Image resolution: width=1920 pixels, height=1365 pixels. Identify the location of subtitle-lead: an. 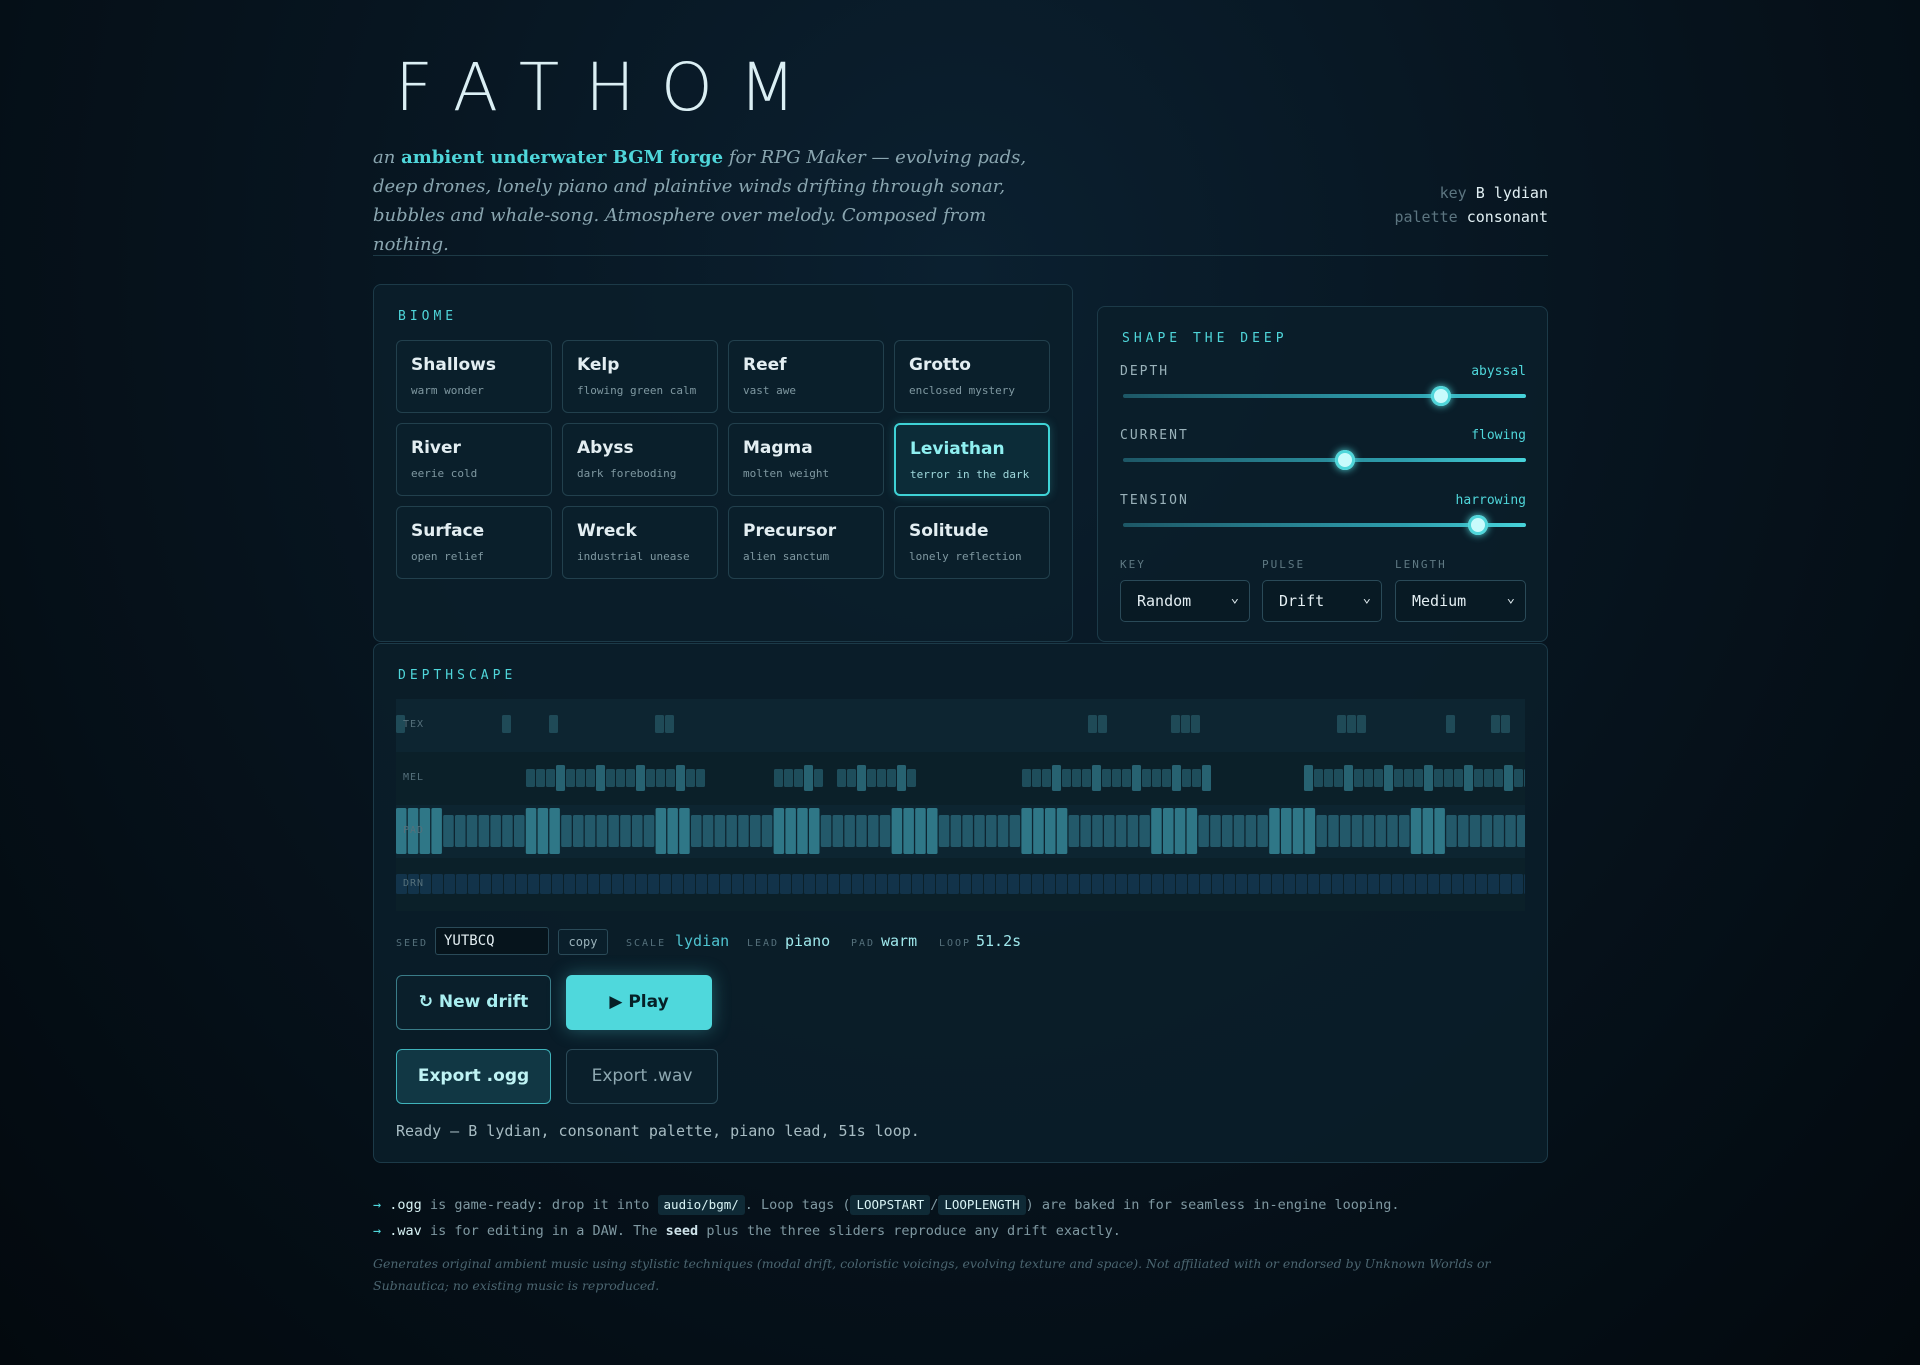
(384, 157).